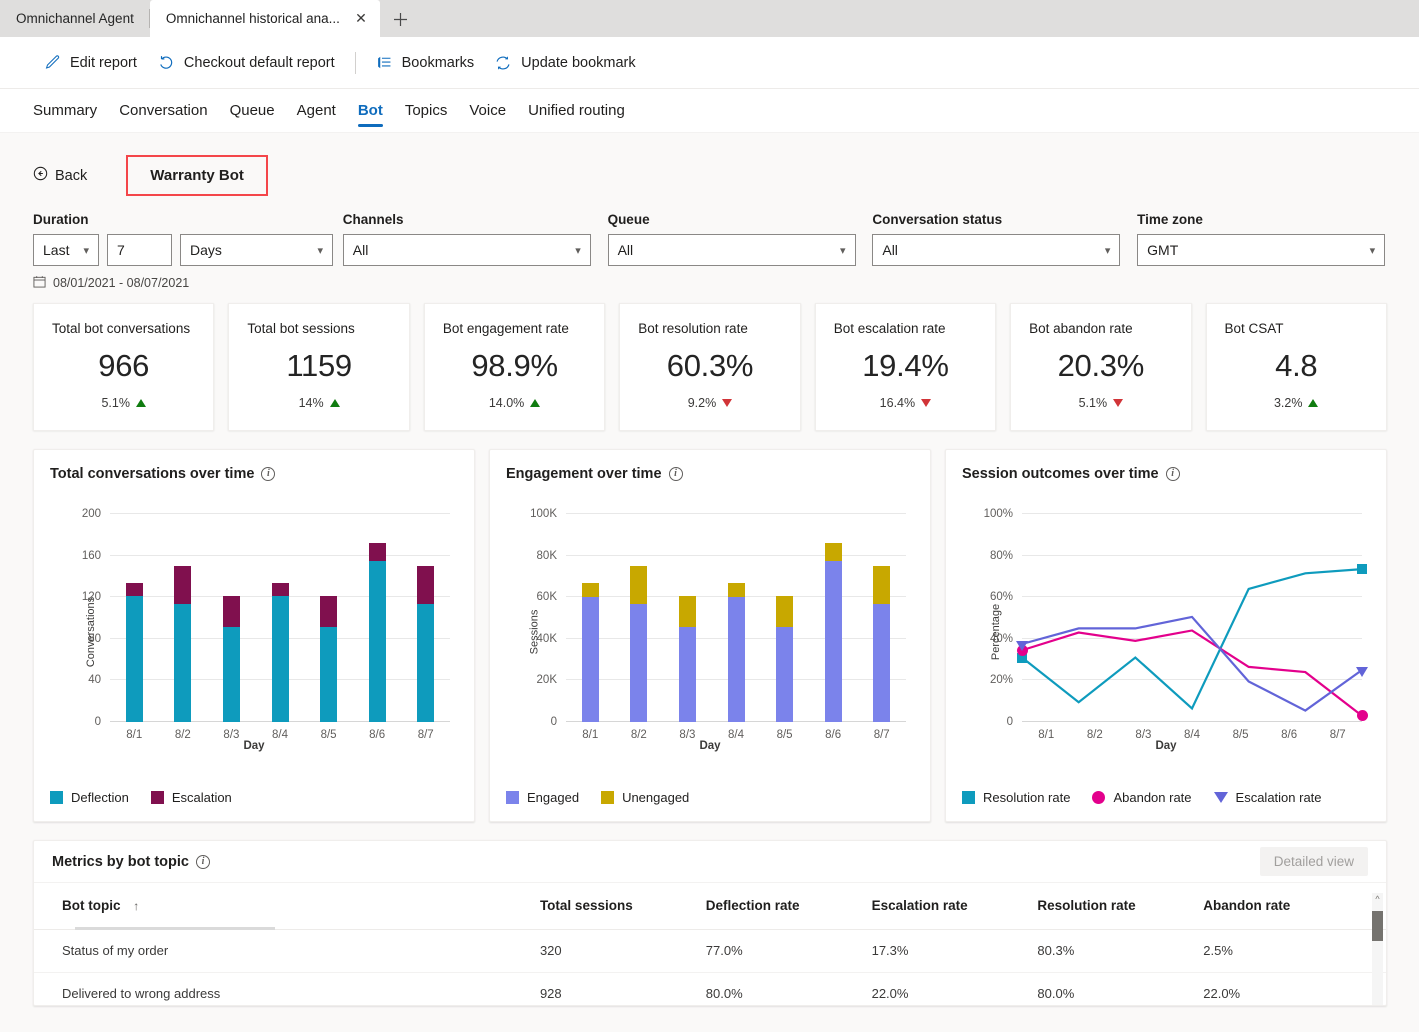 The image size is (1419, 1032). What do you see at coordinates (731, 250) in the screenshot?
I see `queue-select: All ▾` at bounding box center [731, 250].